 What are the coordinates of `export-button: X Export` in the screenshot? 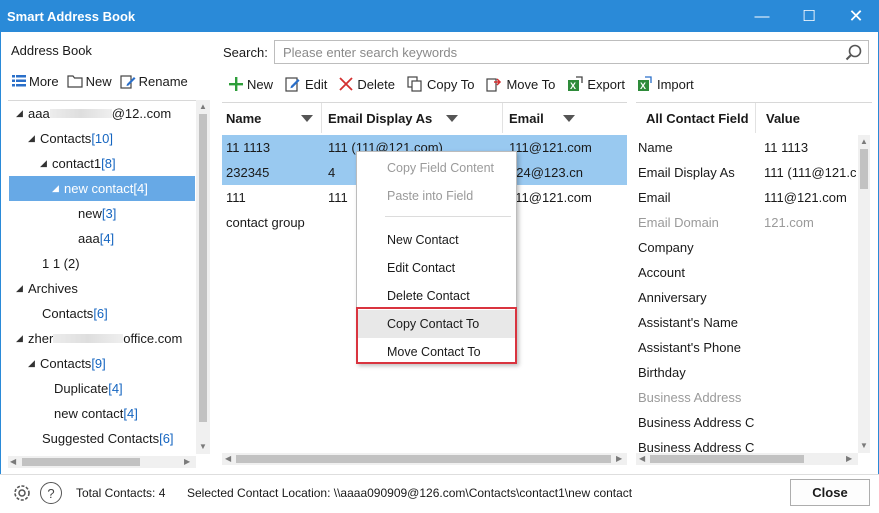 It's located at (596, 84).